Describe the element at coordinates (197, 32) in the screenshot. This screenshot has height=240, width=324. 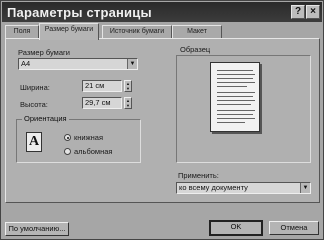
I see `tab-layout: Макет` at that location.